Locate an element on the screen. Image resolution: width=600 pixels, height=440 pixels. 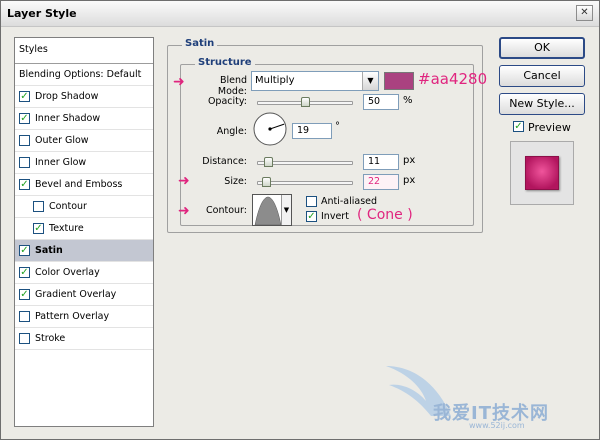
style-item-blending-options-default: Blending Options: Default is located at coordinates (84, 75).